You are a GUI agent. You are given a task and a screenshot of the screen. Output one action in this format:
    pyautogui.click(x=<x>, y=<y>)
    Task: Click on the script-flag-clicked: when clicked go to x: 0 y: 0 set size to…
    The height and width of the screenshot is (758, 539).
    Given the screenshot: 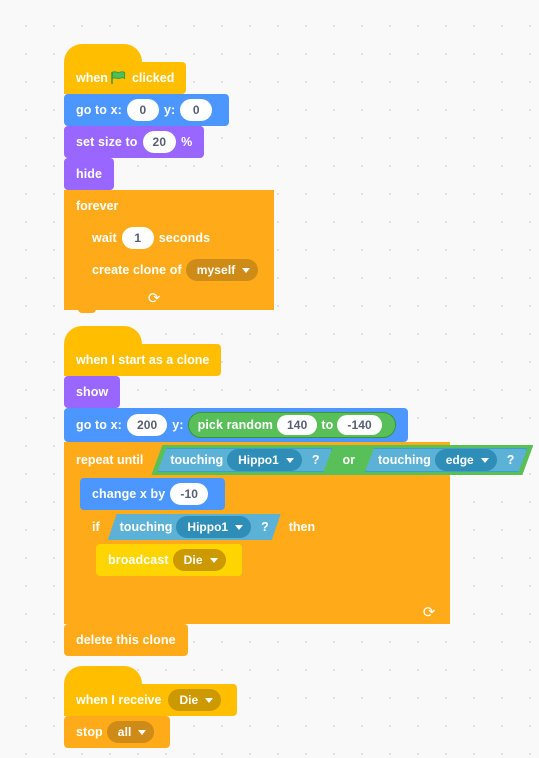 What is the action you would take?
    pyautogui.click(x=169, y=178)
    